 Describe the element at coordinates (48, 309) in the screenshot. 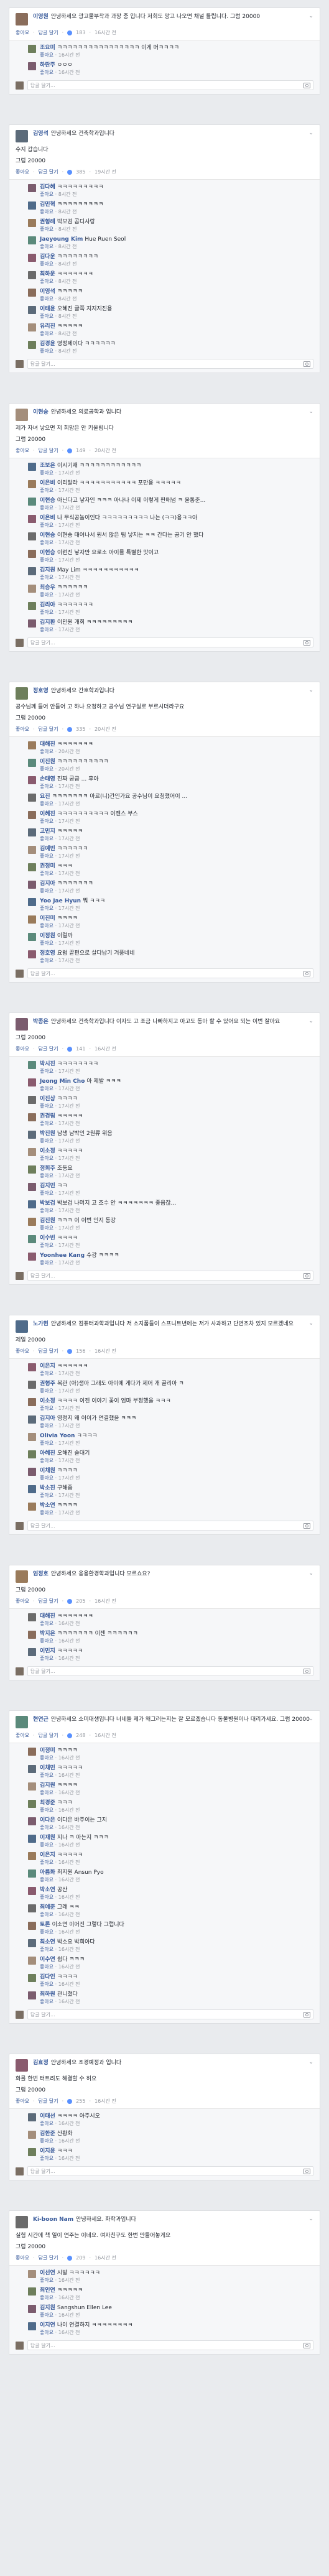

I see `commenter-name: 이태윤` at that location.